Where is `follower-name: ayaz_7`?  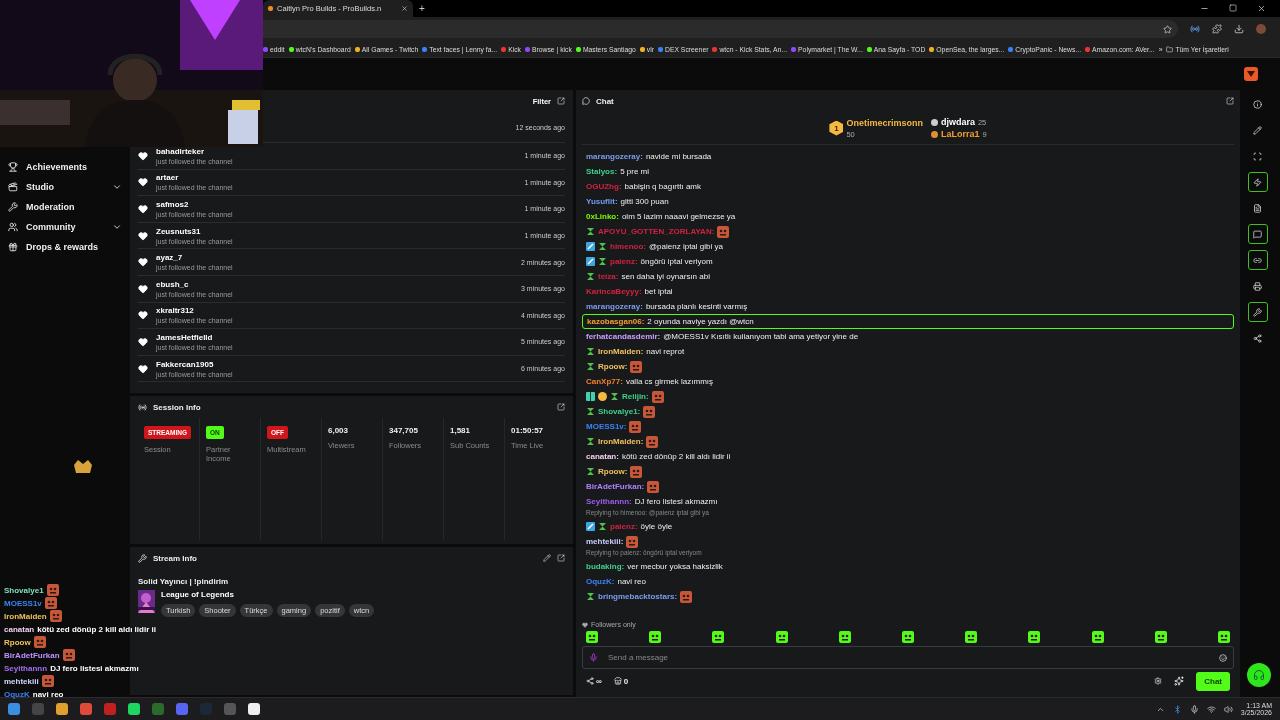 follower-name: ayaz_7 is located at coordinates (170, 258).